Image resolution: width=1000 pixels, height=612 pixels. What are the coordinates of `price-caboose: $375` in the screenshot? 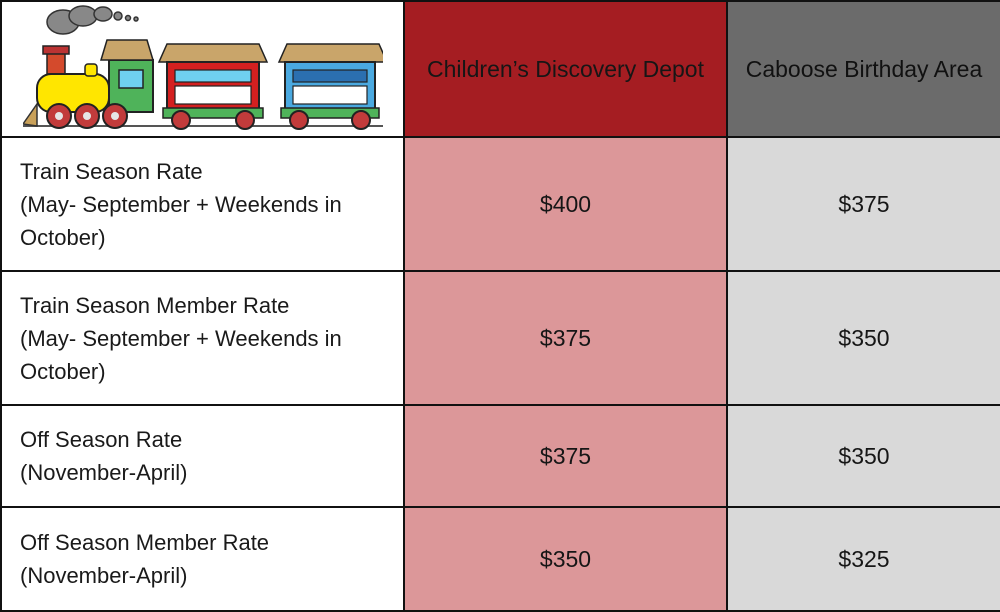 It's located at (863, 204).